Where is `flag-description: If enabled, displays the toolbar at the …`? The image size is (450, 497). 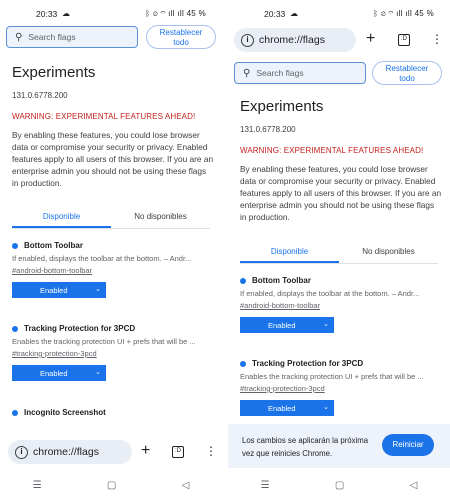
flag-description: If enabled, displays the toolbar at the … is located at coordinates (102, 258).